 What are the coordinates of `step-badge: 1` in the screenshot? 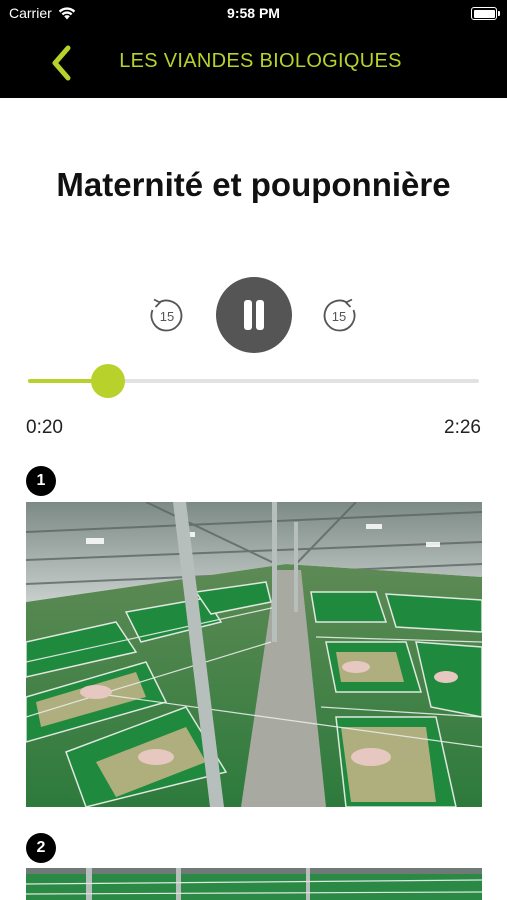 It's located at (41, 481).